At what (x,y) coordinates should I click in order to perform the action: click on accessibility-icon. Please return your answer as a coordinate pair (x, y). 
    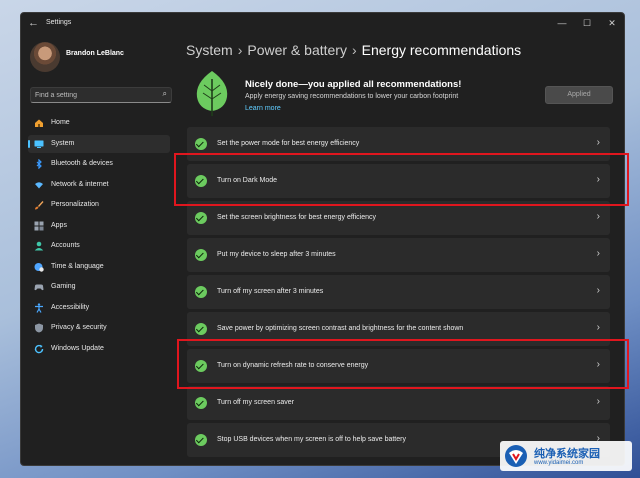
    Looking at the image, I should click on (39, 307).